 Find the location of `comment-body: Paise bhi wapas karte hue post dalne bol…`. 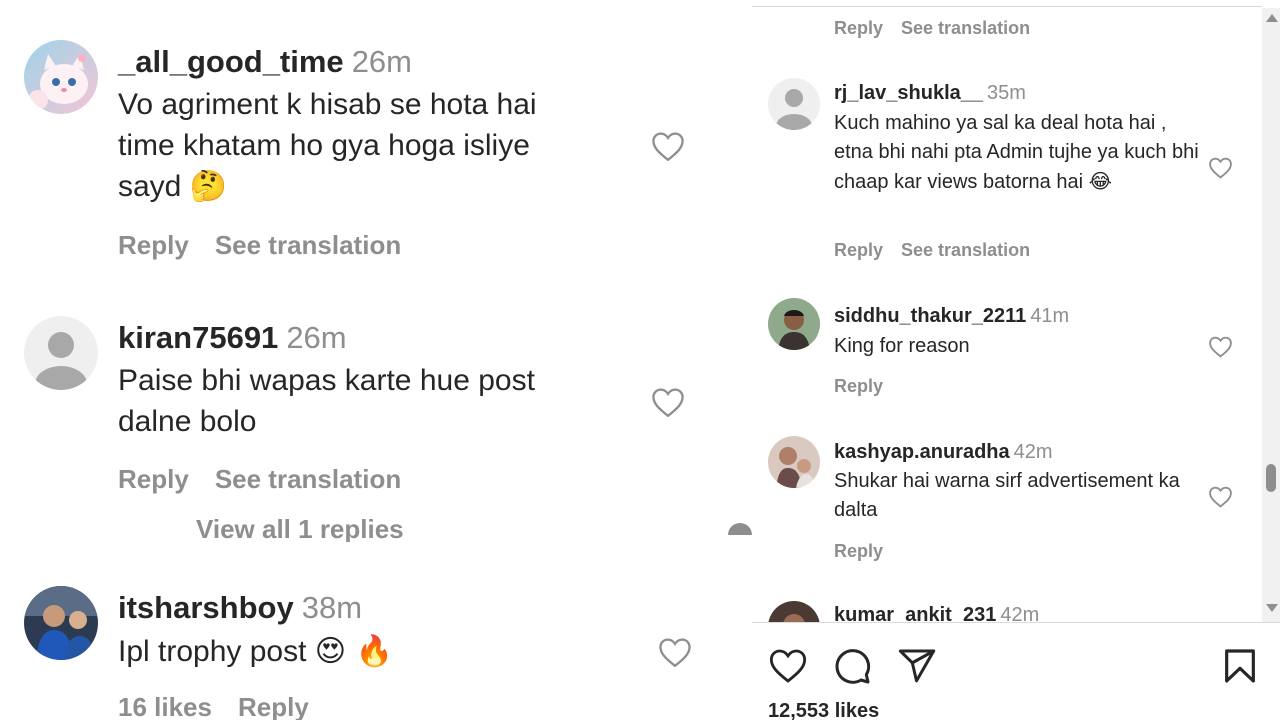

comment-body: Paise bhi wapas karte hue post dalne bol… is located at coordinates (326, 401).